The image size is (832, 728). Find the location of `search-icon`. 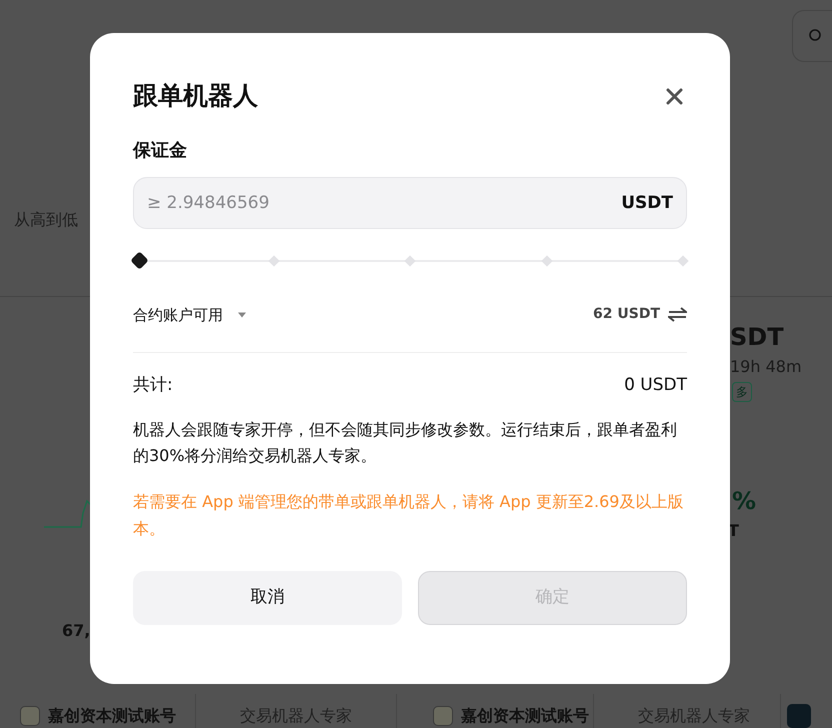

search-icon is located at coordinates (816, 36).